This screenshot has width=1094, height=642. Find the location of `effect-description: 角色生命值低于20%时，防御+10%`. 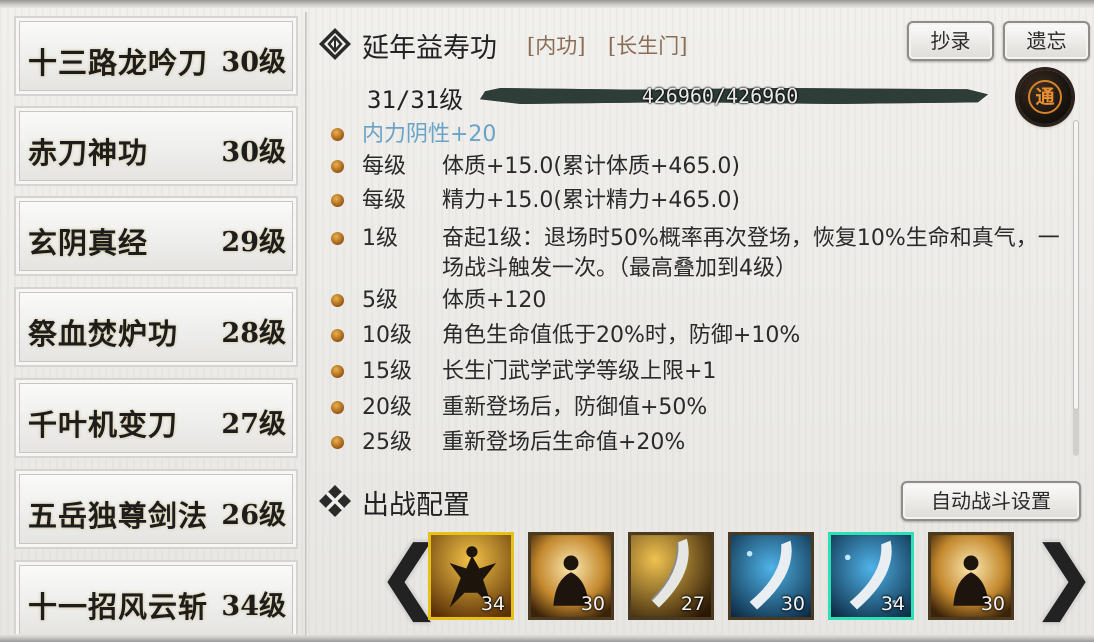

effect-description: 角色生命值低于20%时，防御+10% is located at coordinates (621, 335).